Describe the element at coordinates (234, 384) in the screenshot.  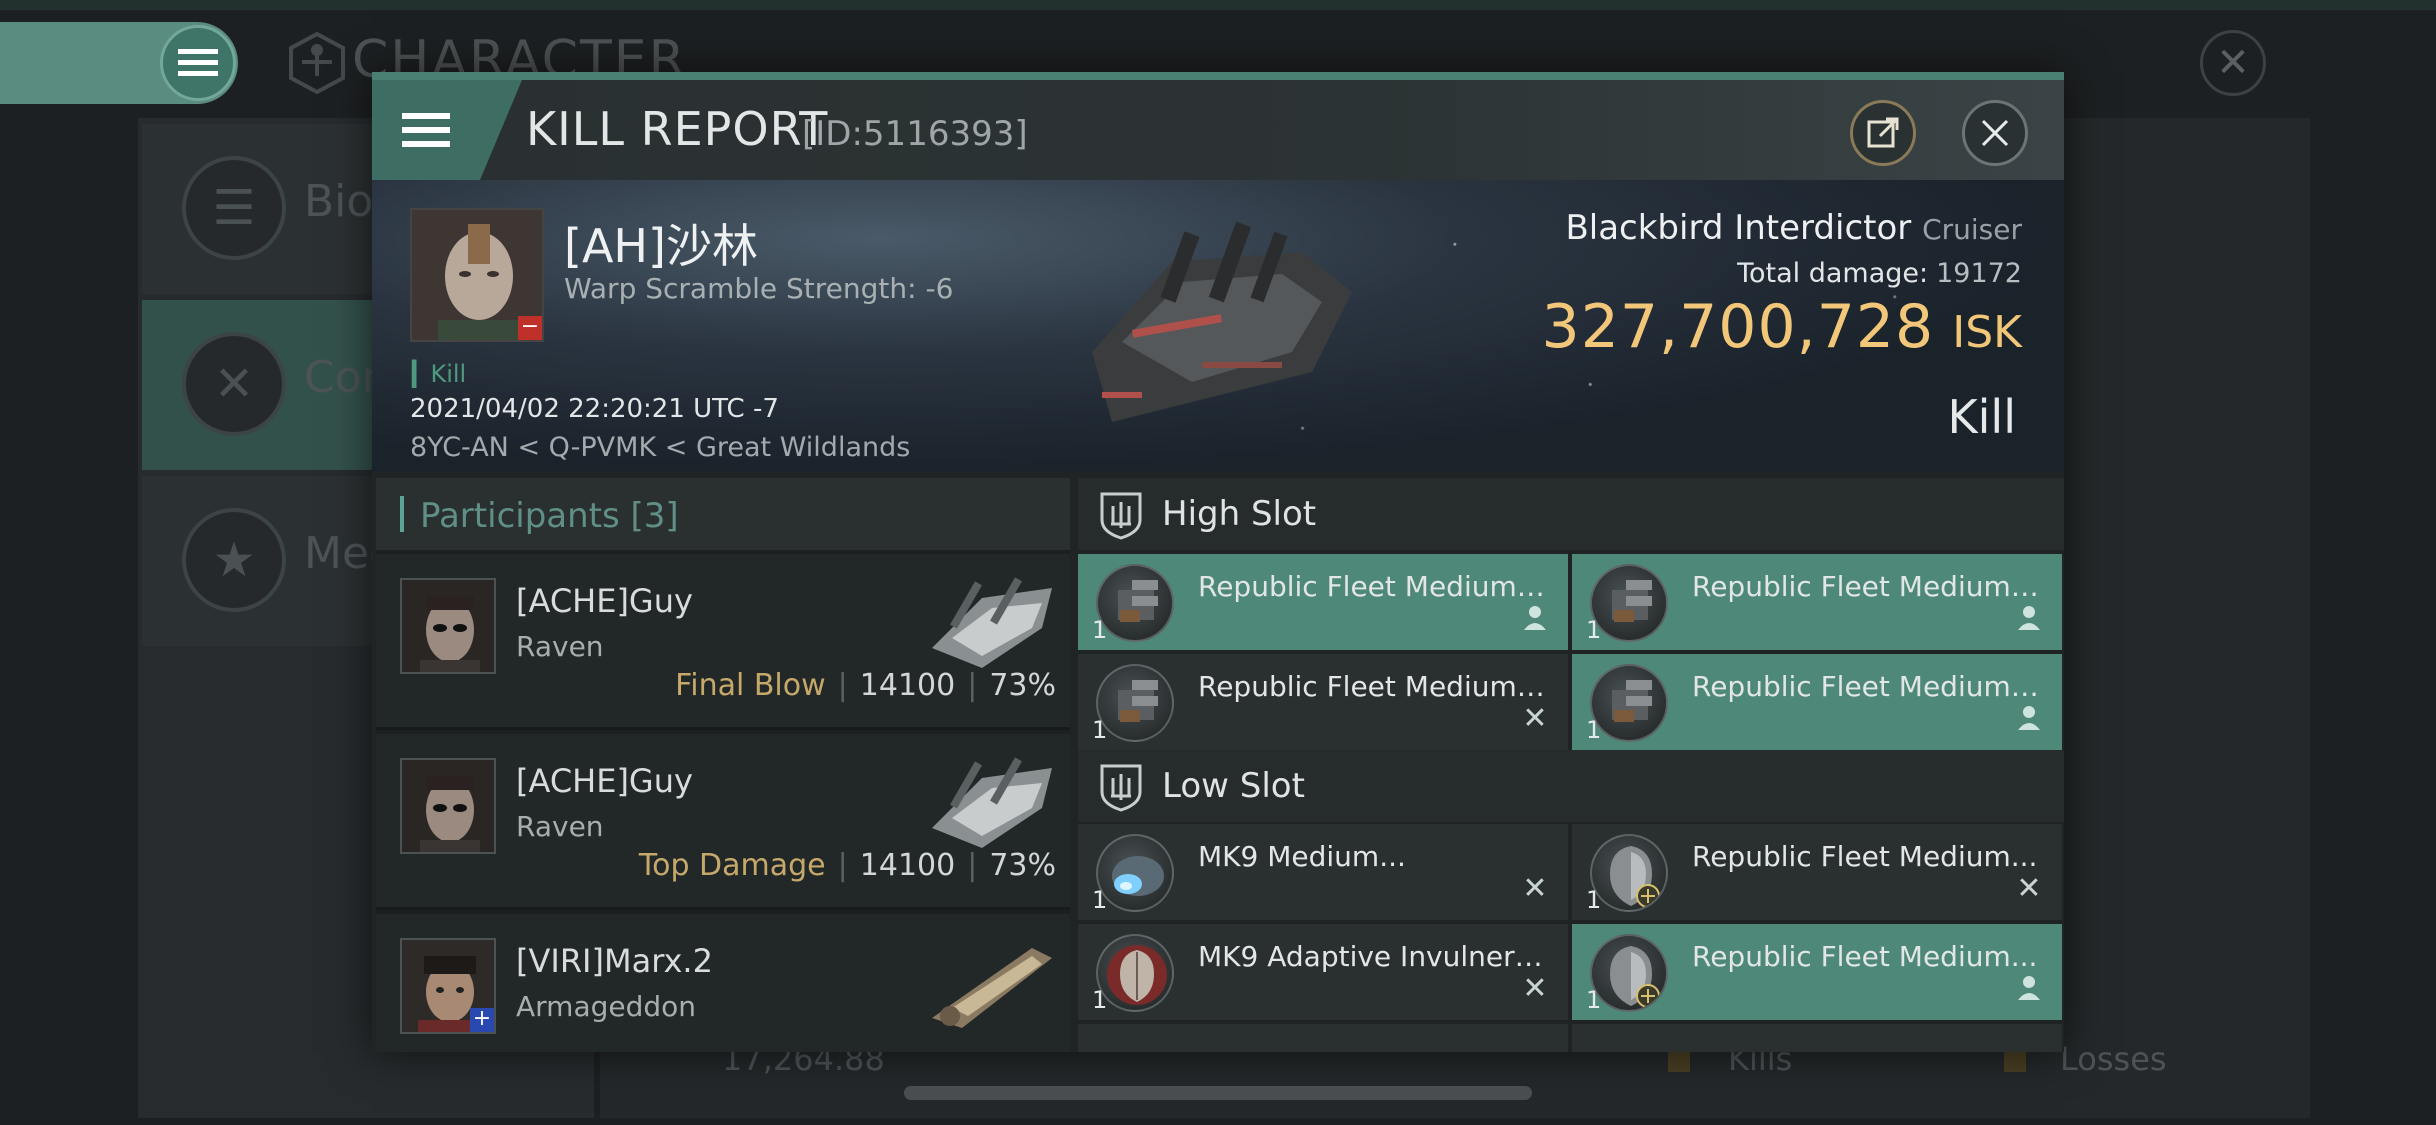
I see `crossed-swords-icon: ✕` at that location.